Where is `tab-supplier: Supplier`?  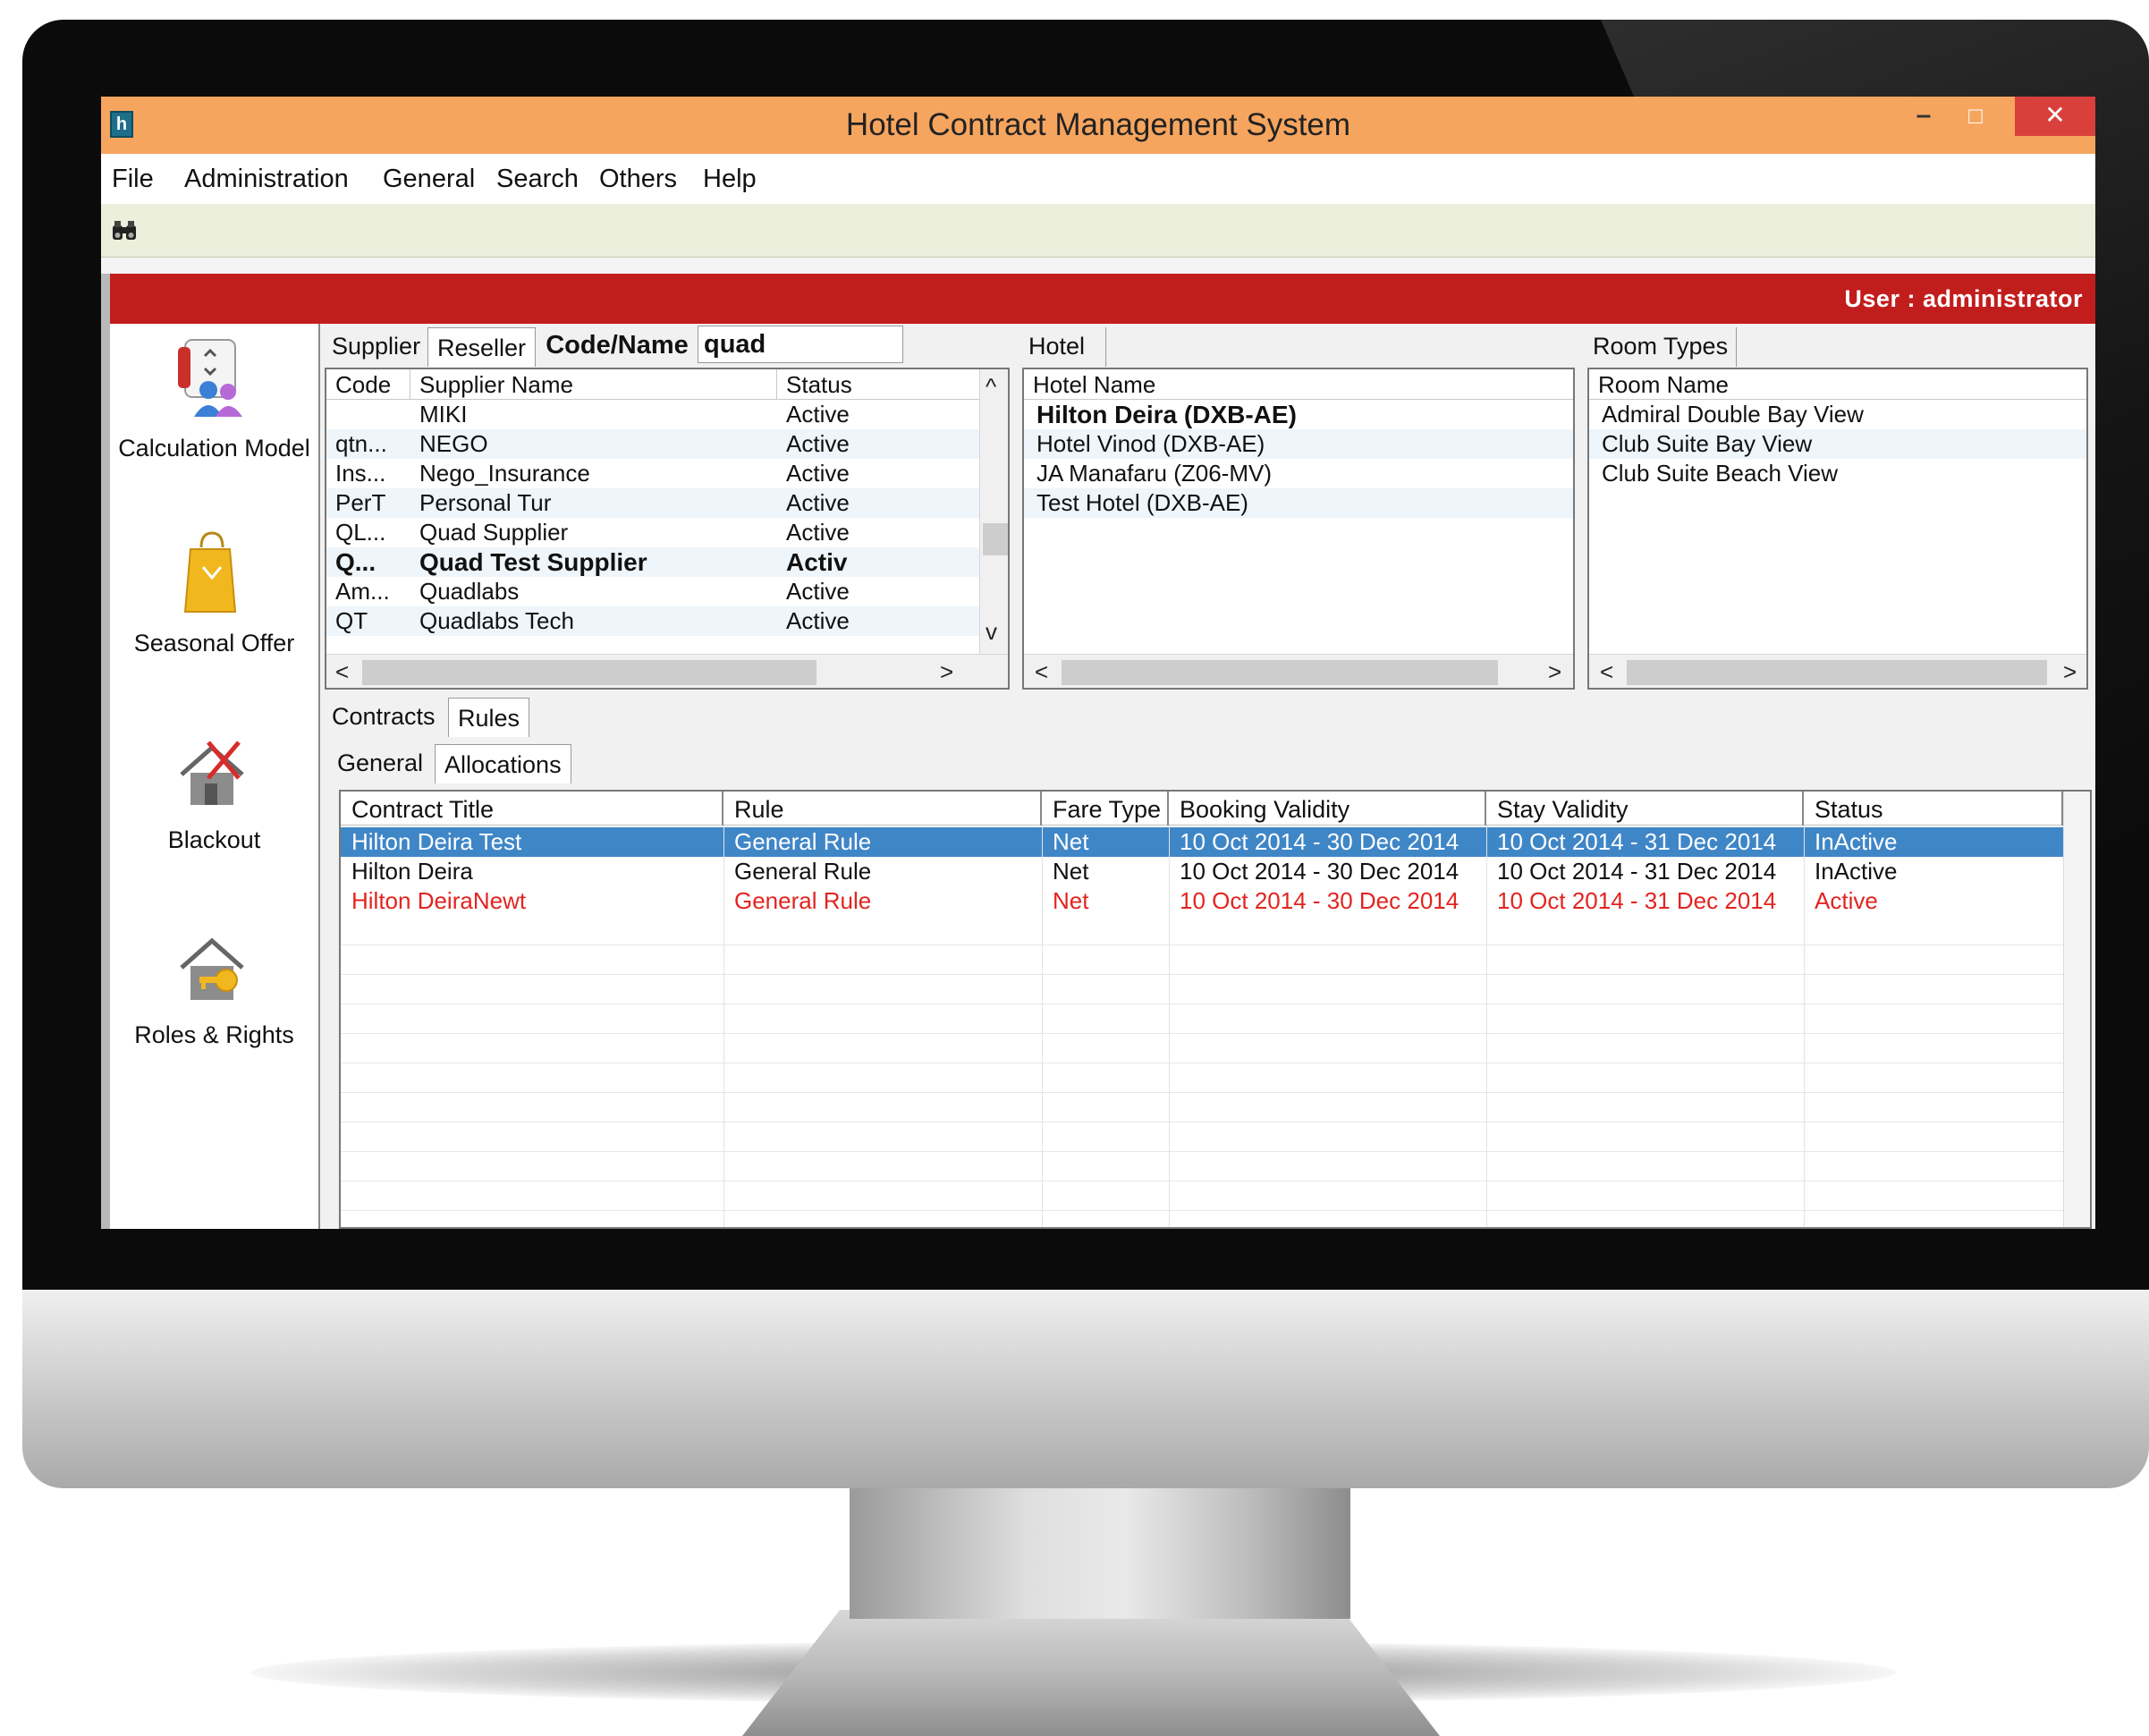 tab-supplier: Supplier is located at coordinates (376, 345).